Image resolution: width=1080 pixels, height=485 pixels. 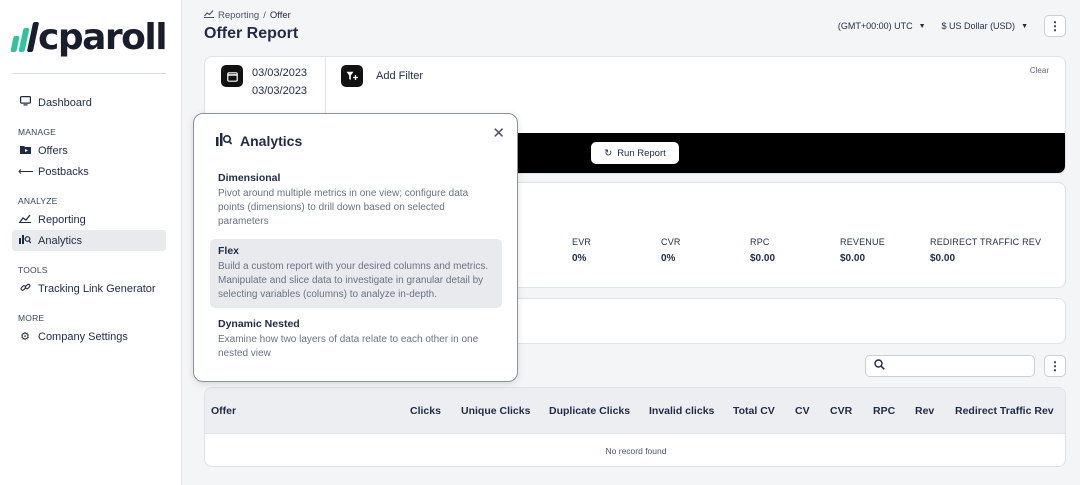 What do you see at coordinates (671, 242) in the screenshot?
I see `stat-label: CVR` at bounding box center [671, 242].